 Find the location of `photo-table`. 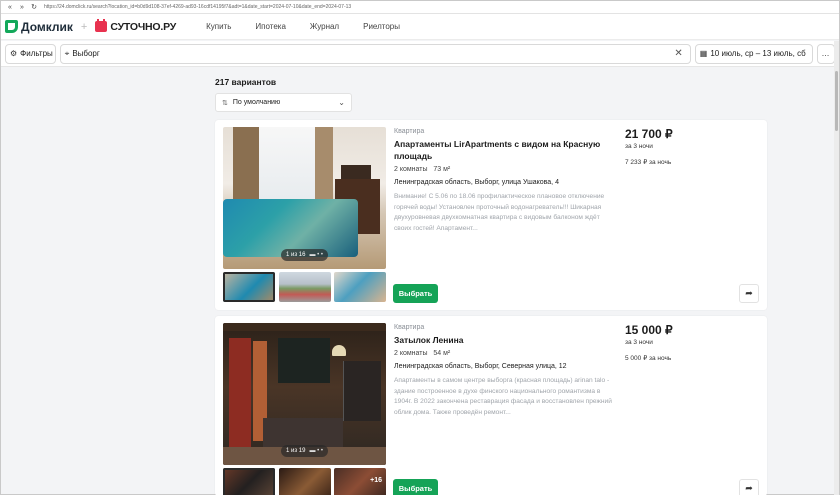

photo-table is located at coordinates (303, 433).